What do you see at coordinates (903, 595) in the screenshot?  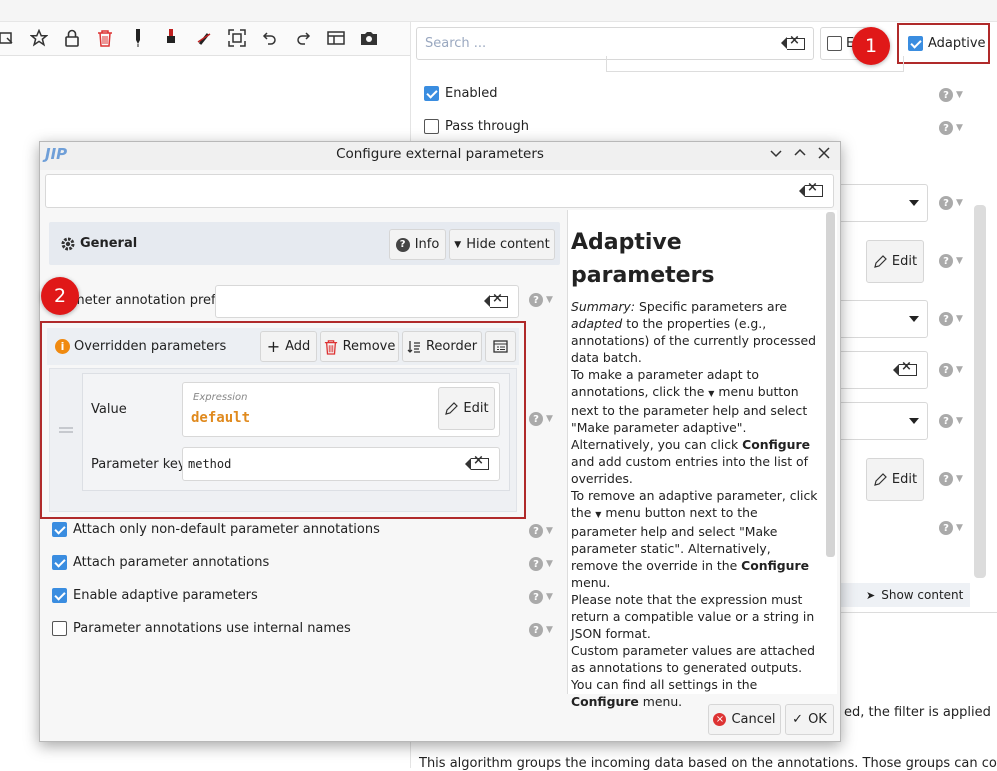 I see `show-content-bar: ➤ Show content` at bounding box center [903, 595].